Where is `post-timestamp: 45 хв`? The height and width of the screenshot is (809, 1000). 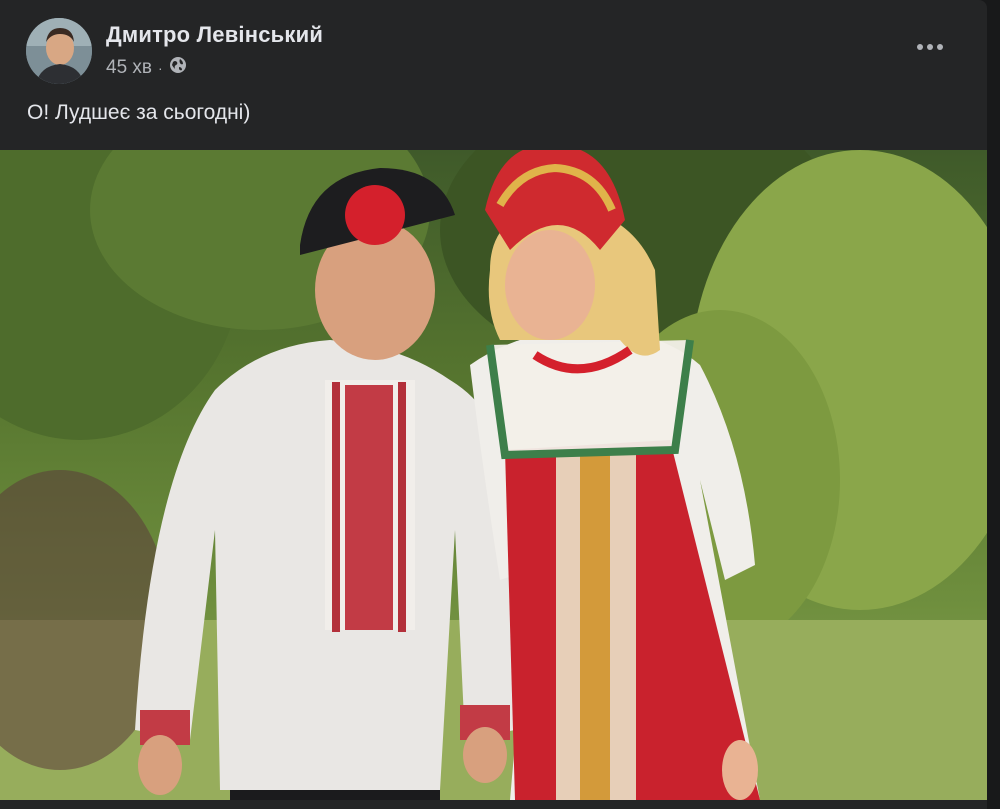
post-timestamp: 45 хв is located at coordinates (129, 68).